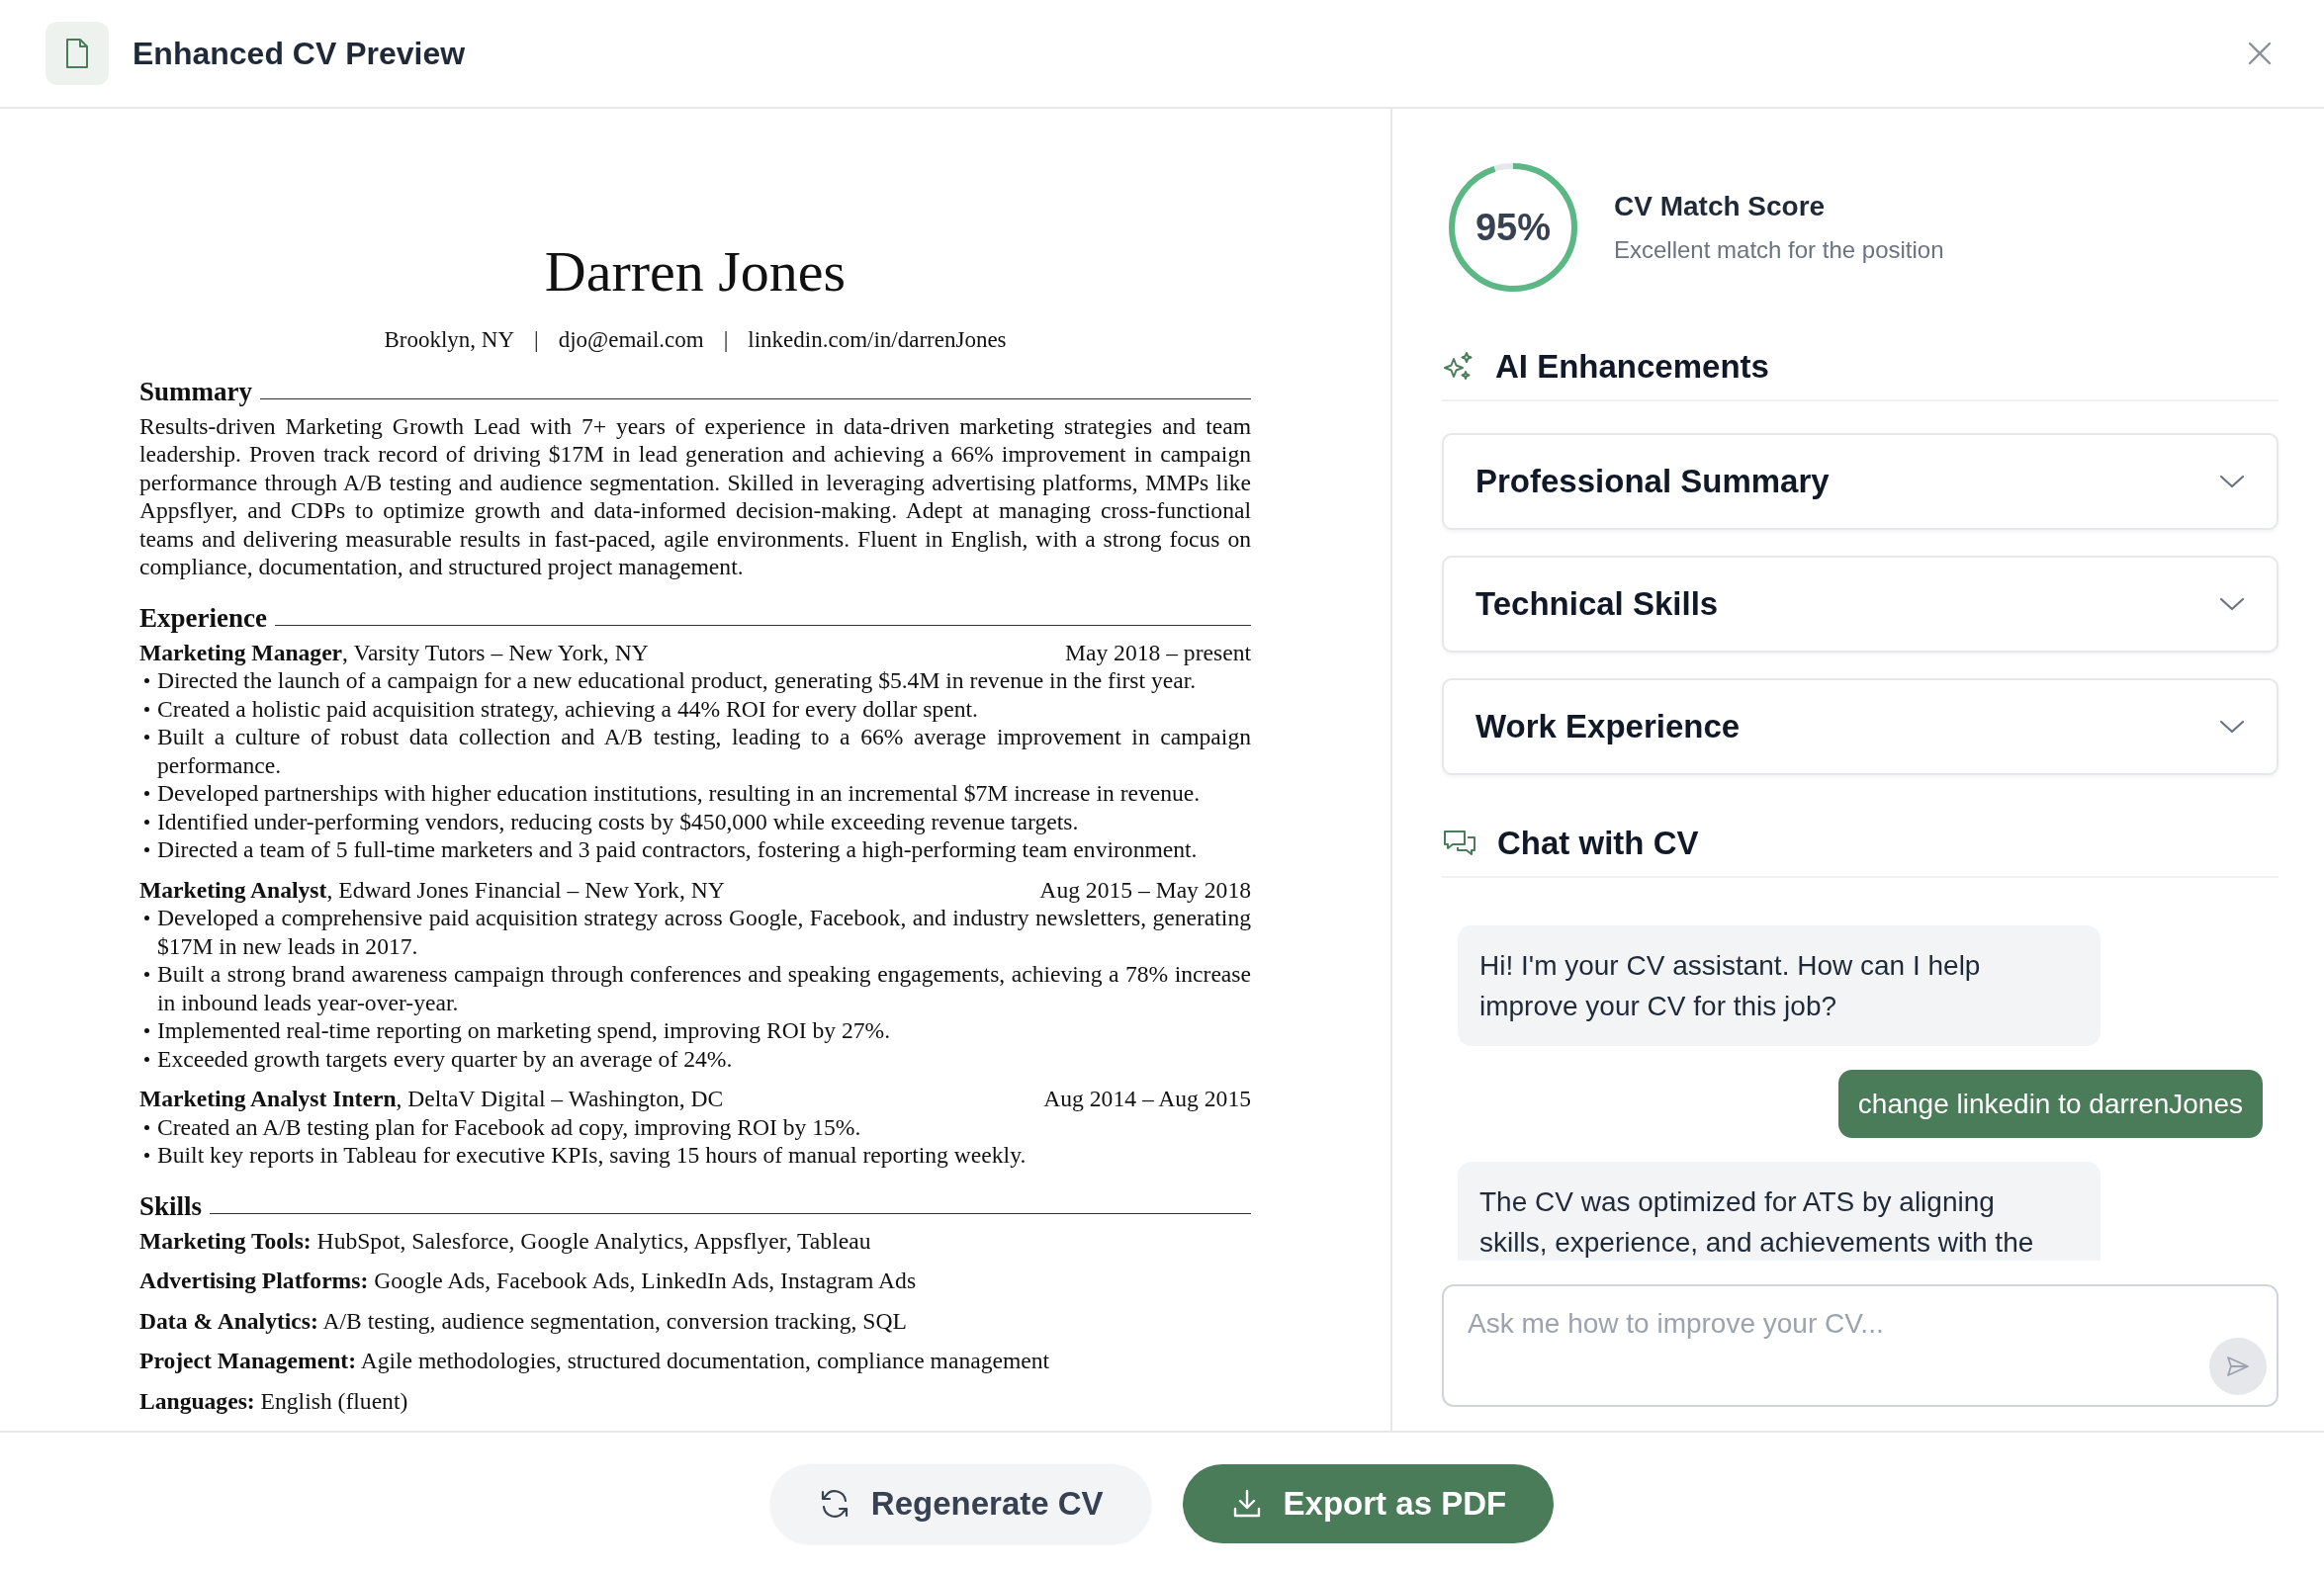  What do you see at coordinates (677, 680) in the screenshot?
I see `job-bullet: Directed the launch of a campaign for a new educational product, generating $5.4M in revenue in the first year.` at bounding box center [677, 680].